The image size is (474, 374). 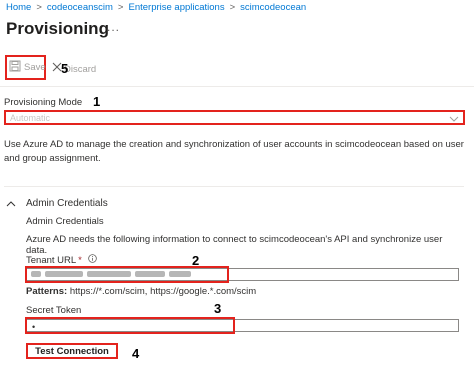 I want to click on page-title: Provisioning, so click(x=57, y=28).